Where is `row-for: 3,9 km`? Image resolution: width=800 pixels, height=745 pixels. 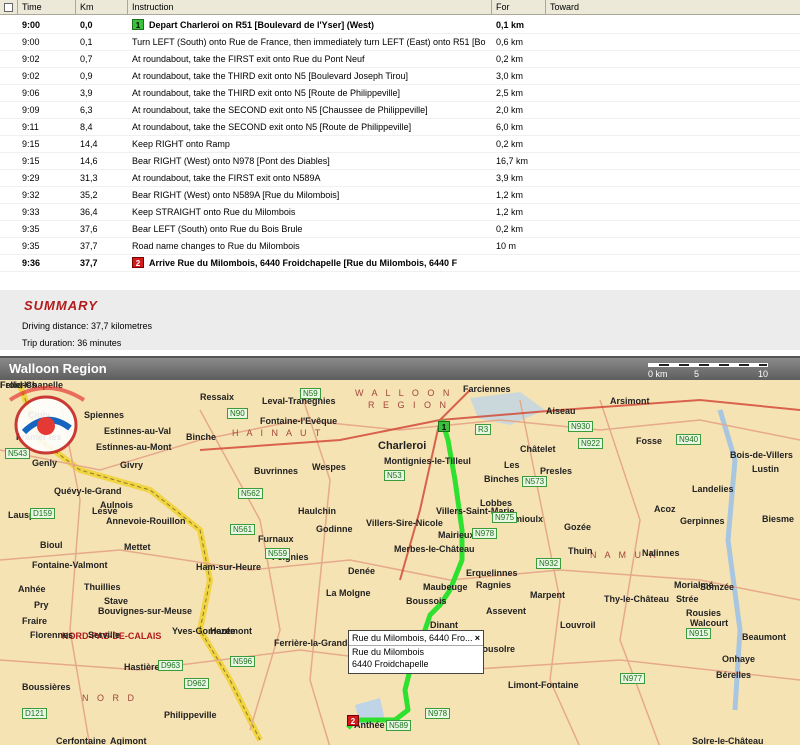
row-for: 3,9 km is located at coordinates (510, 178).